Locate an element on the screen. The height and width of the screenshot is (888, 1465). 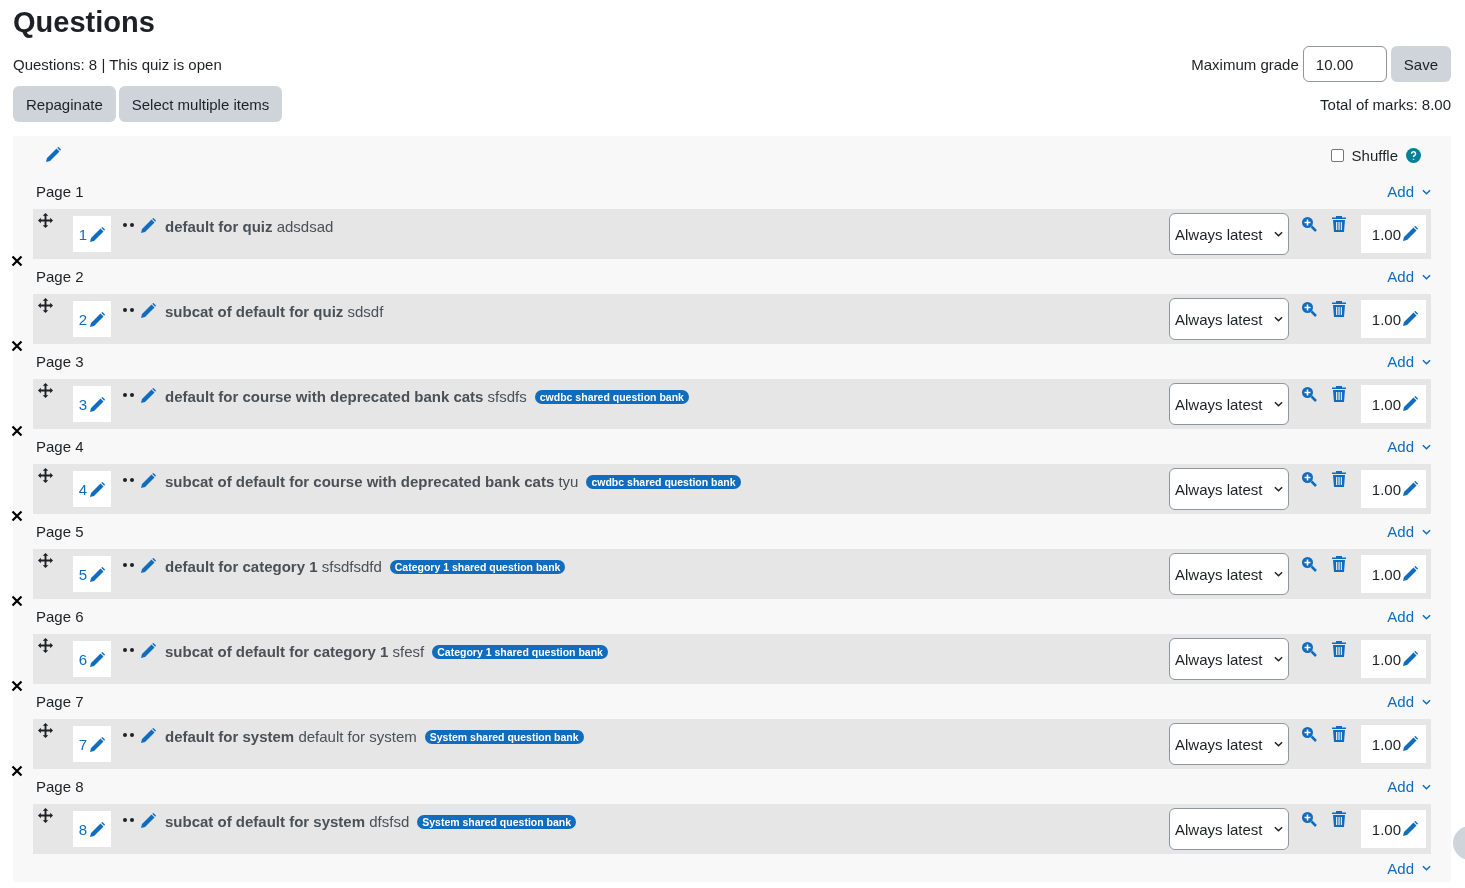
question-number: 1 is located at coordinates (92, 234).